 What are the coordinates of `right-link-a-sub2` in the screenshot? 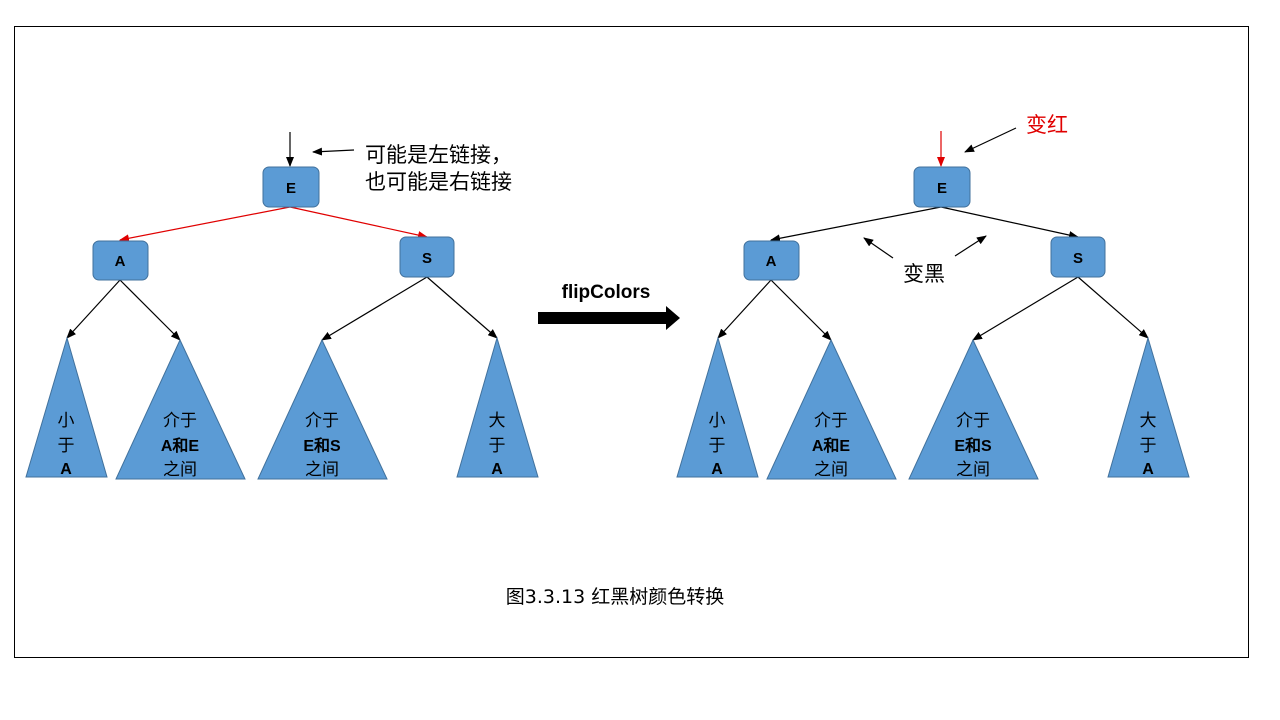 It's located at (801, 310).